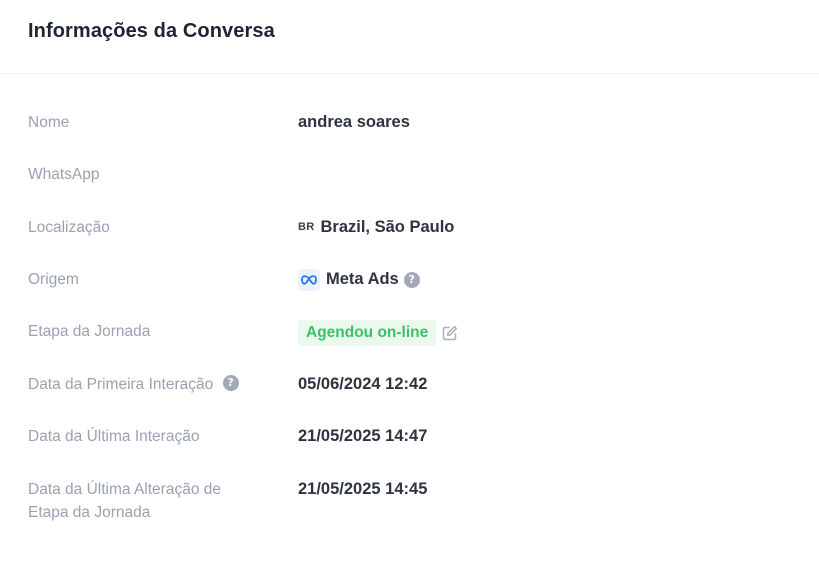  Describe the element at coordinates (363, 436) in the screenshot. I see `field-value-ultima-interacao: 21/05/2025 14:47` at that location.